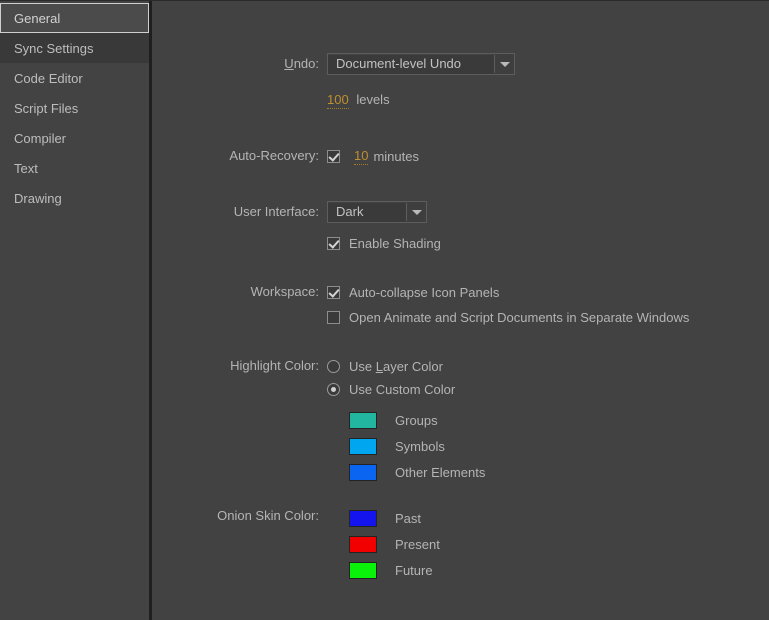 The height and width of the screenshot is (620, 769). I want to click on undo-label: Undo:, so click(262, 64).